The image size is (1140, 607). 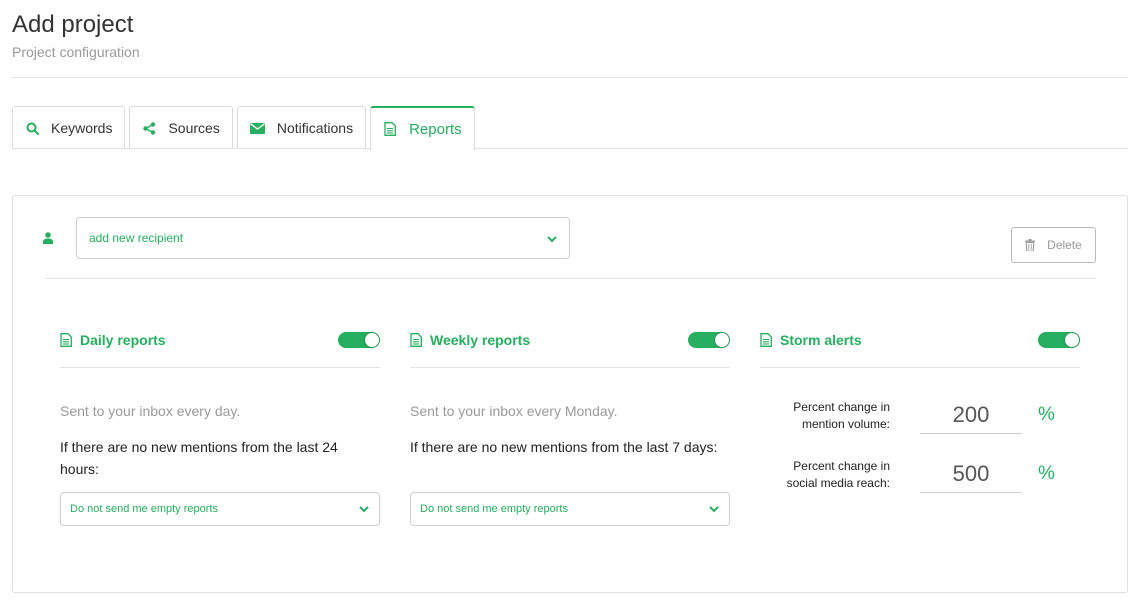 What do you see at coordinates (971, 474) in the screenshot?
I see `social-reach-input: 500` at bounding box center [971, 474].